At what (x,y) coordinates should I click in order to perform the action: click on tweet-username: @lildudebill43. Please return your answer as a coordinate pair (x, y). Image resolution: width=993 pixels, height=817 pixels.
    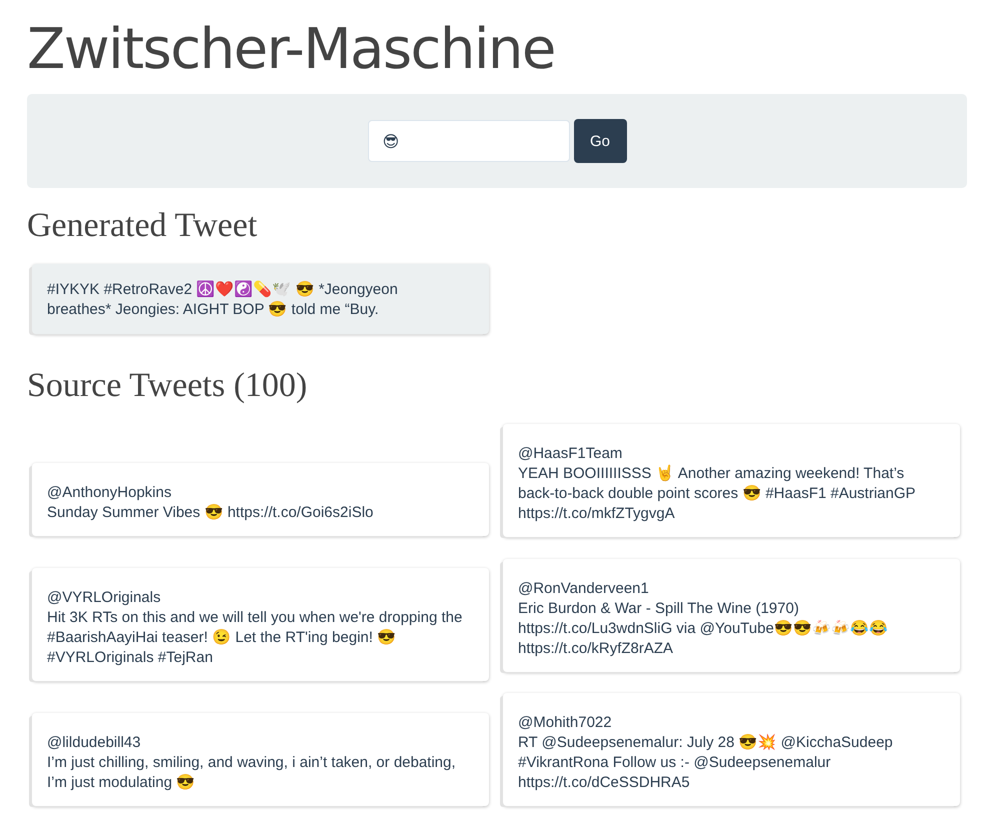
    Looking at the image, I should click on (94, 743).